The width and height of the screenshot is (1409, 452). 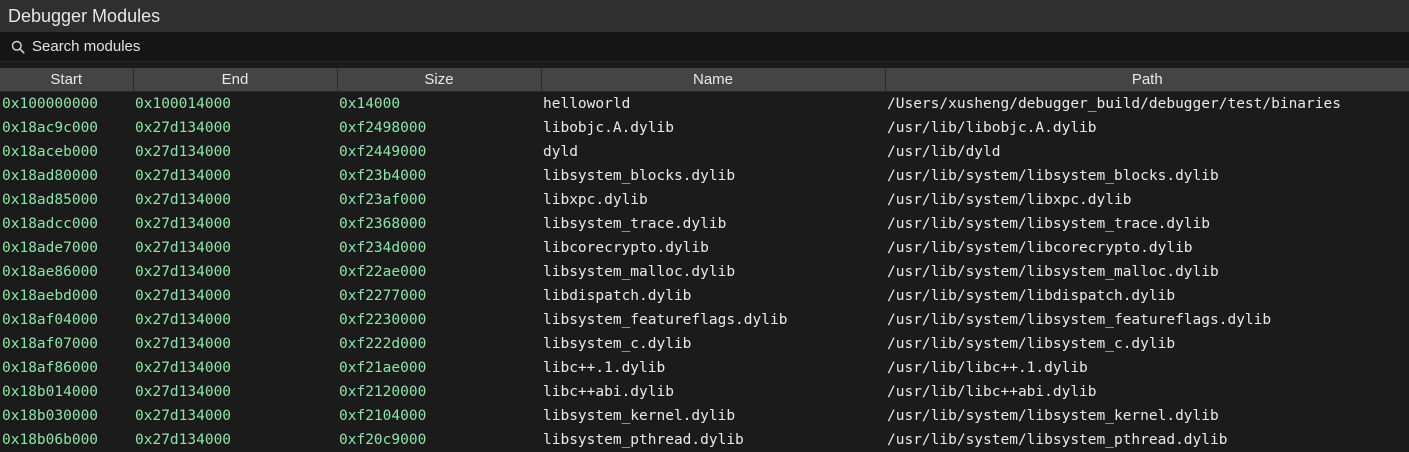 What do you see at coordinates (66, 103) in the screenshot?
I see `cell-start: 0x100000000` at bounding box center [66, 103].